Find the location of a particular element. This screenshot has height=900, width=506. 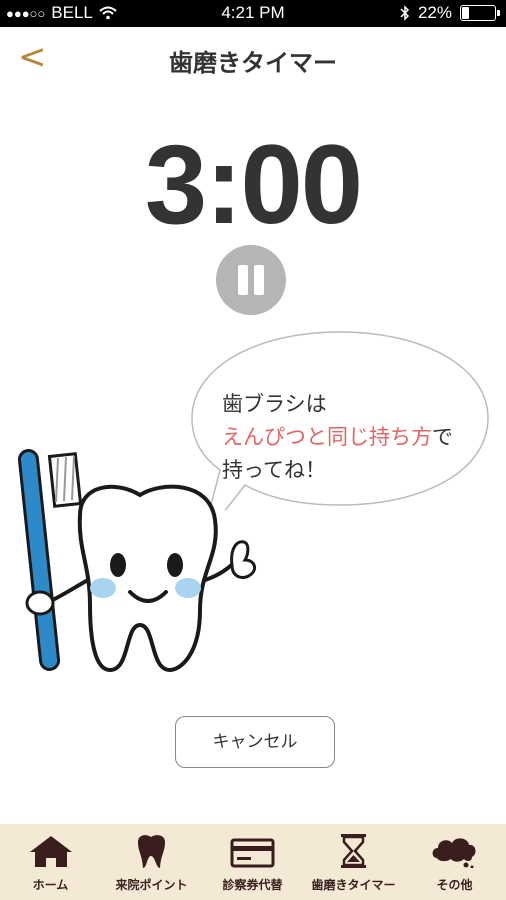

pause-bar-left is located at coordinates (243, 280).